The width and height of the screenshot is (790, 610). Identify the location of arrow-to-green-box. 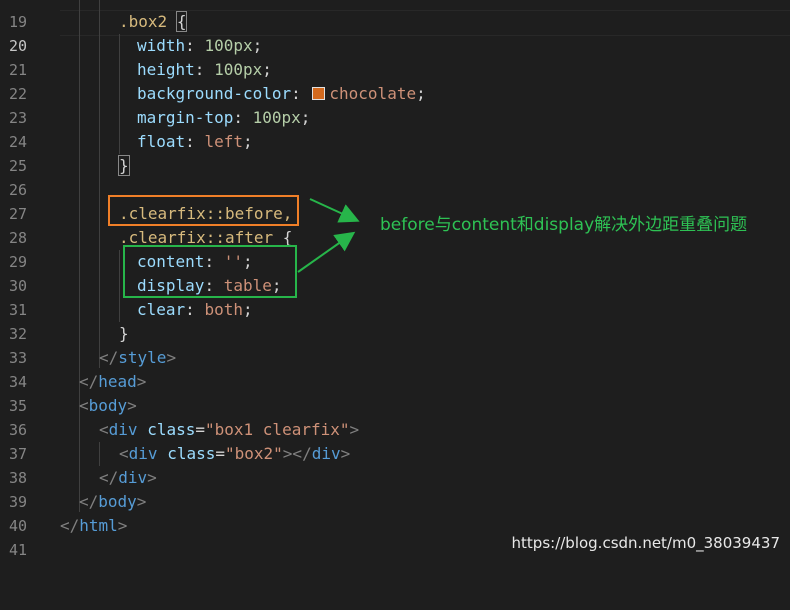
(326, 252).